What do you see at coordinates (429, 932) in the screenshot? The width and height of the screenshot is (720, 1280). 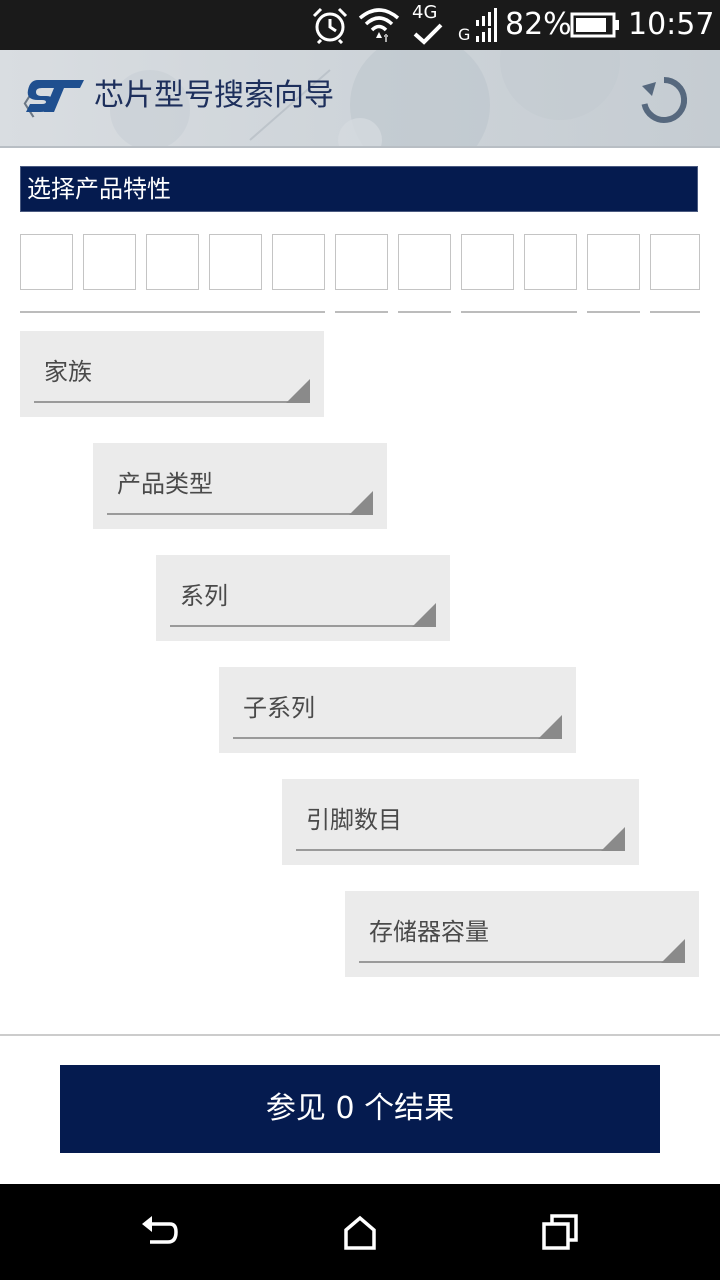 I see `dropdown-label: 存储器容量` at bounding box center [429, 932].